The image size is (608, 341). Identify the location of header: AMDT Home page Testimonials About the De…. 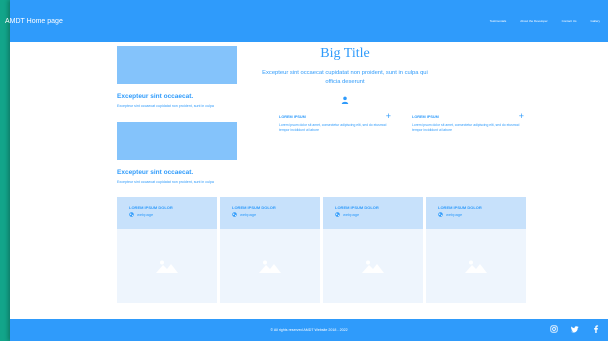
(306, 21).